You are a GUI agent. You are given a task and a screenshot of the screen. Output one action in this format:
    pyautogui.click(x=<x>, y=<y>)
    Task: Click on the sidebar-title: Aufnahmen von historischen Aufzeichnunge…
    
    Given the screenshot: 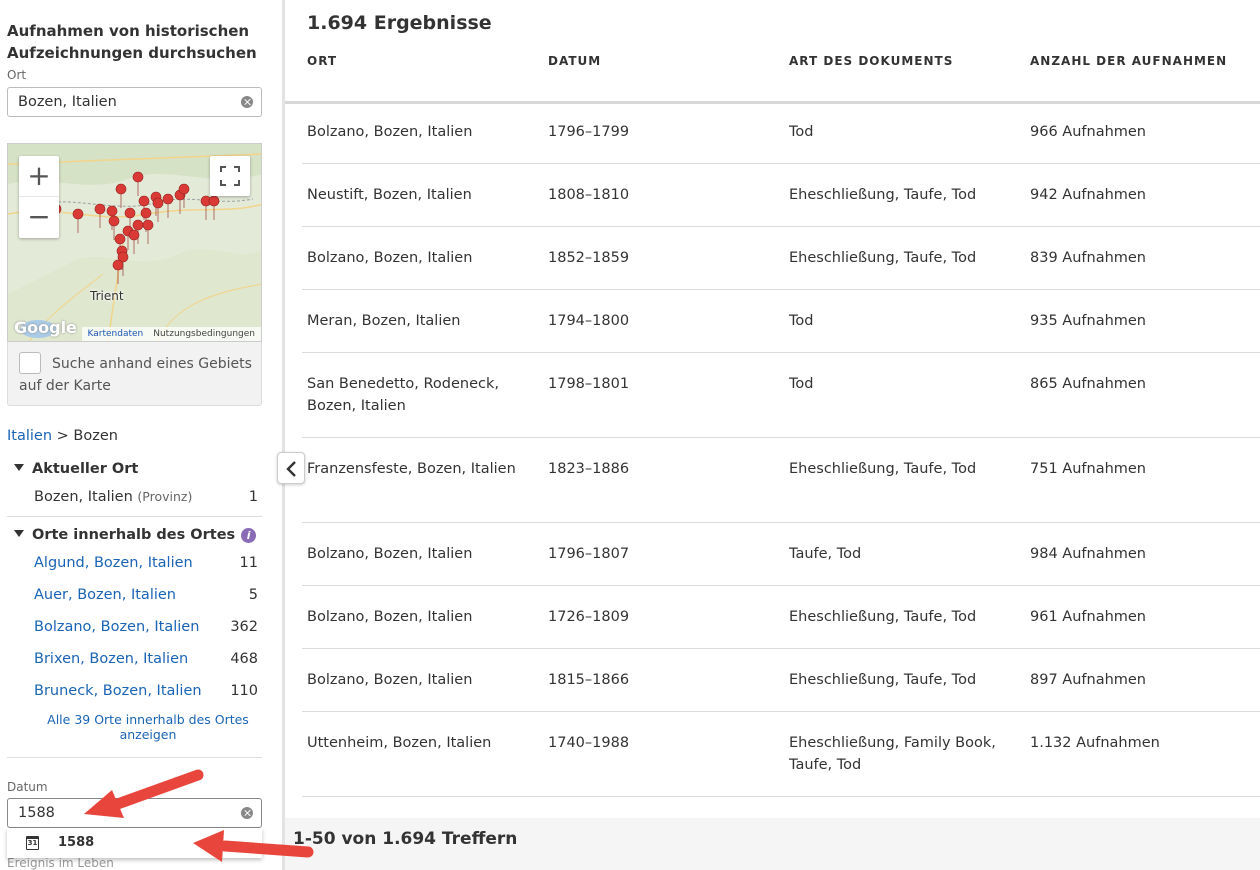 What is the action you would take?
    pyautogui.click(x=132, y=42)
    